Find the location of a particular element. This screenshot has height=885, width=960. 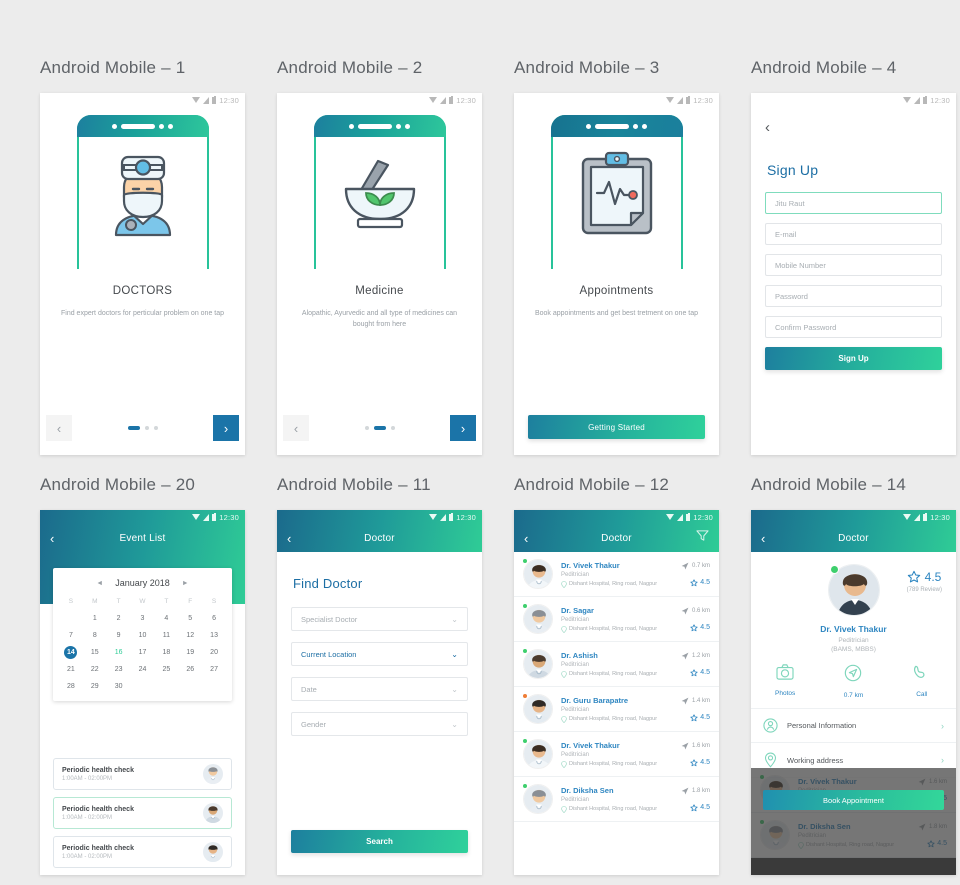

date-dropdown: Date ⌄ is located at coordinates (379, 689).